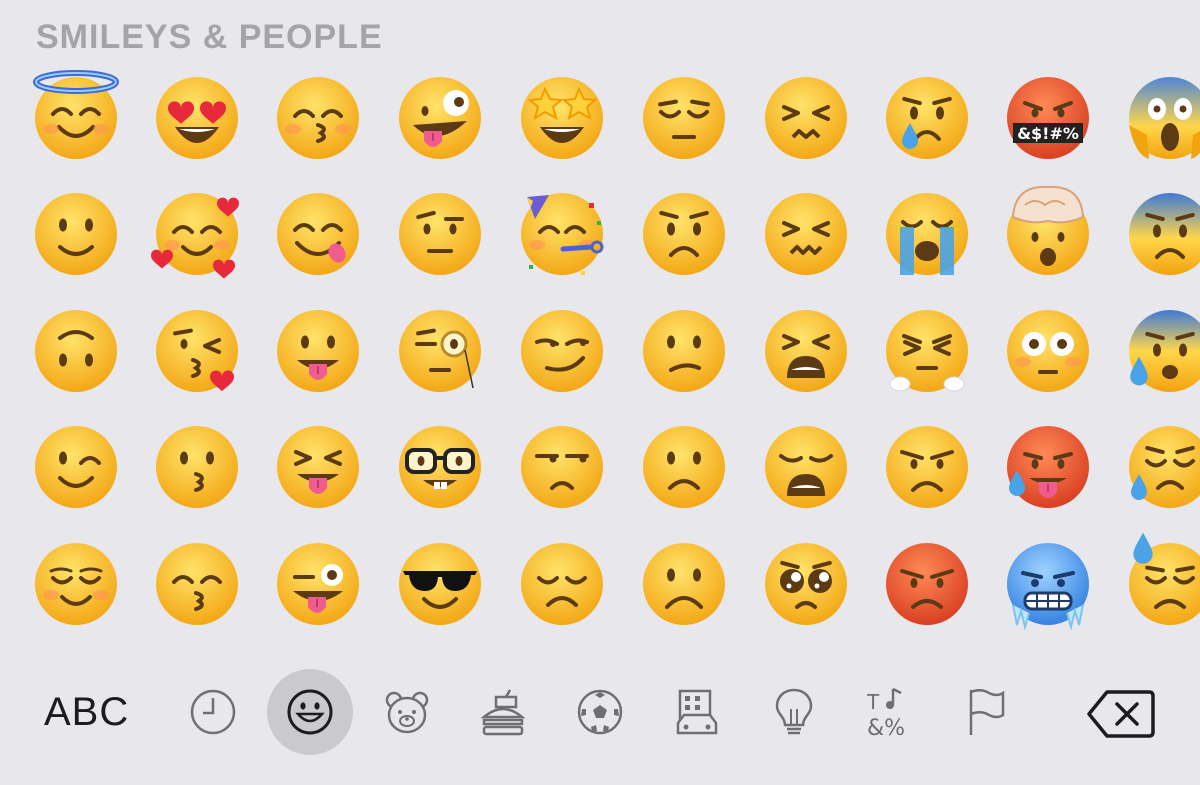 The height and width of the screenshot is (785, 1200). I want to click on pleading-face-icon, so click(806, 584).